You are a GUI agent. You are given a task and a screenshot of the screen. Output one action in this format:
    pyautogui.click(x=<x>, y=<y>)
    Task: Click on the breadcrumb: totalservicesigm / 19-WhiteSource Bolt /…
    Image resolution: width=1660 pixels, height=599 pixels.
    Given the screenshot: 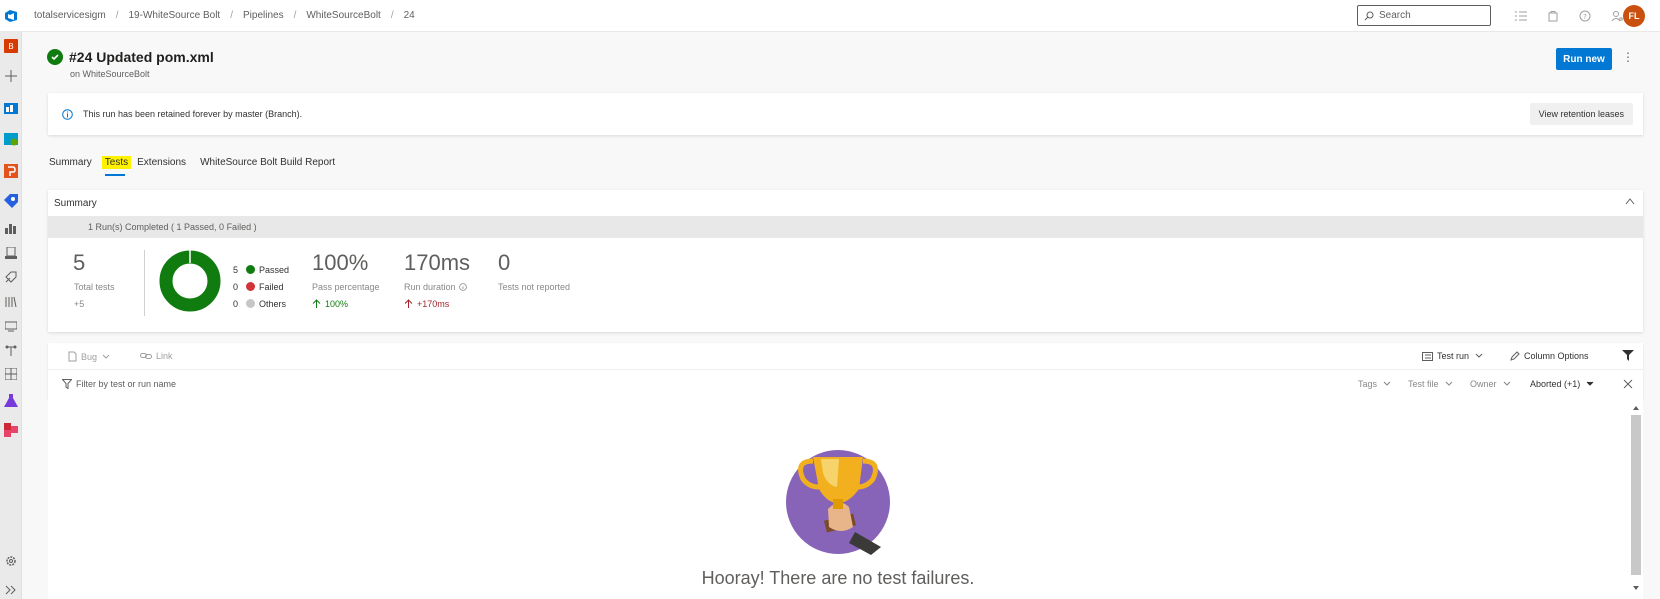 What is the action you would take?
    pyautogui.click(x=224, y=15)
    